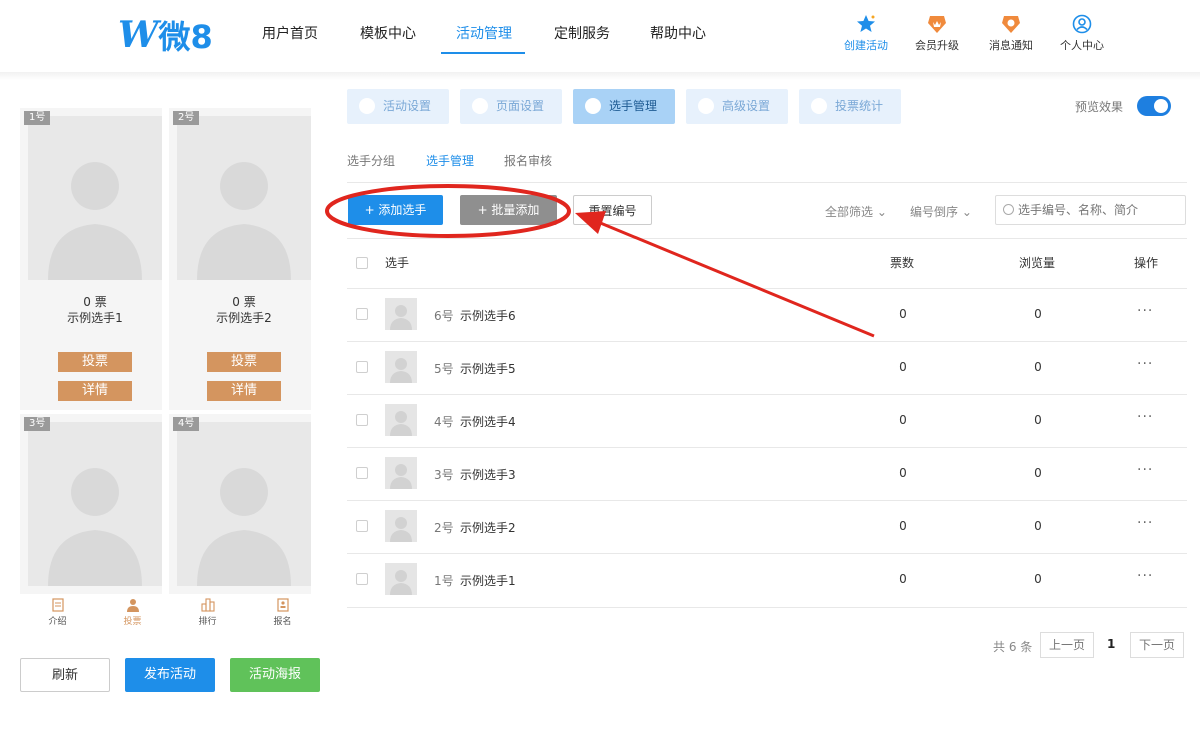  What do you see at coordinates (57, 615) in the screenshot?
I see `preview-tab-intro: 介绍` at bounding box center [57, 615].